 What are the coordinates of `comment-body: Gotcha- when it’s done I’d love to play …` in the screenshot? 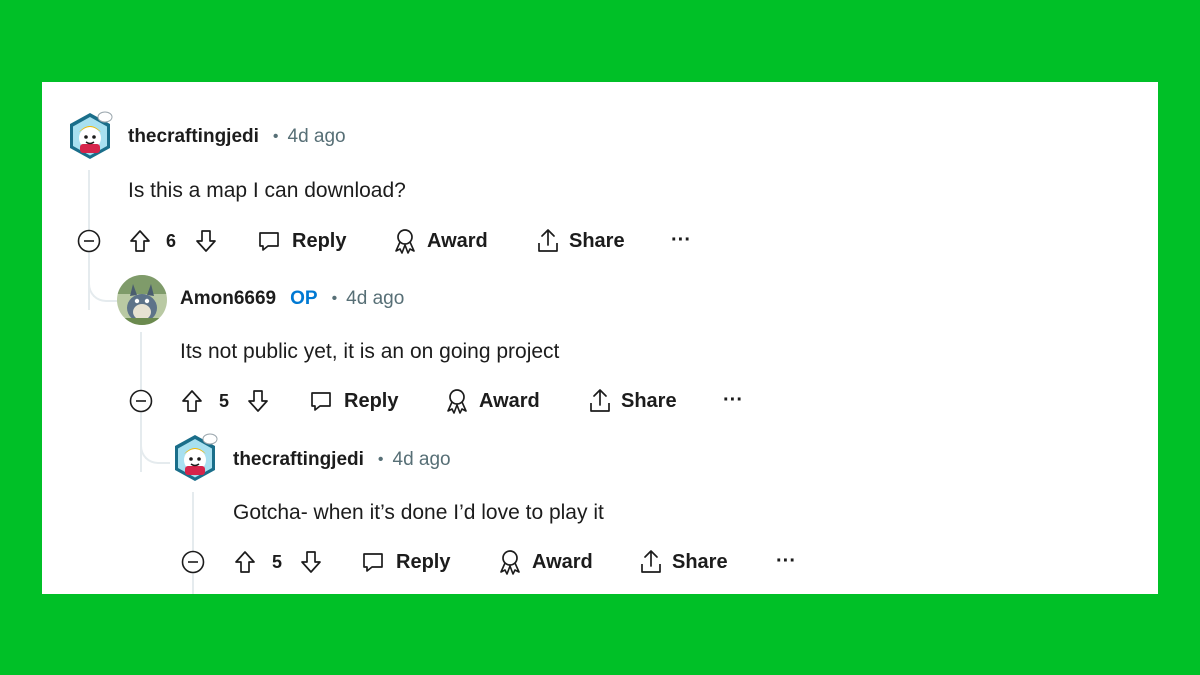 It's located at (418, 512).